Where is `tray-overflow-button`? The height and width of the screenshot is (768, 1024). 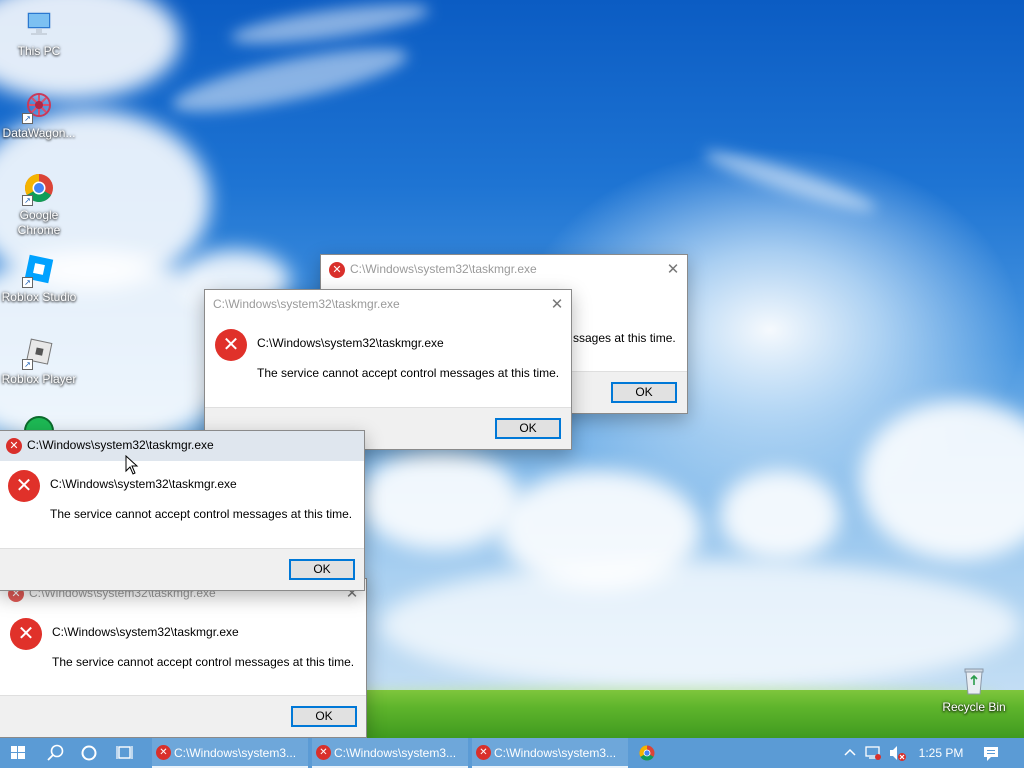
tray-overflow-button is located at coordinates (850, 753).